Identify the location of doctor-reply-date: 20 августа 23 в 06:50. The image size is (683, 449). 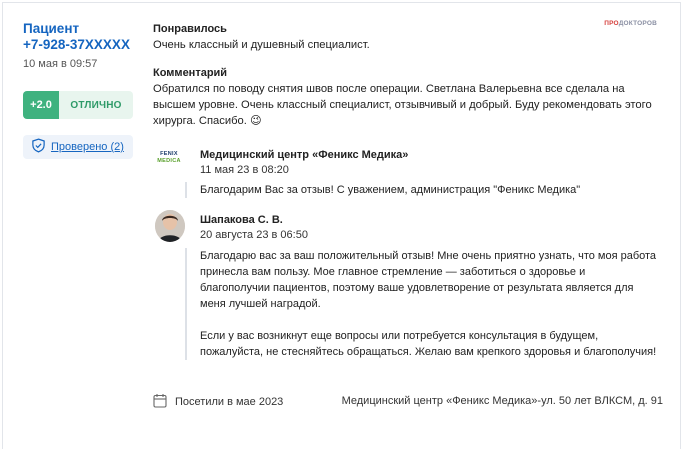
(254, 235).